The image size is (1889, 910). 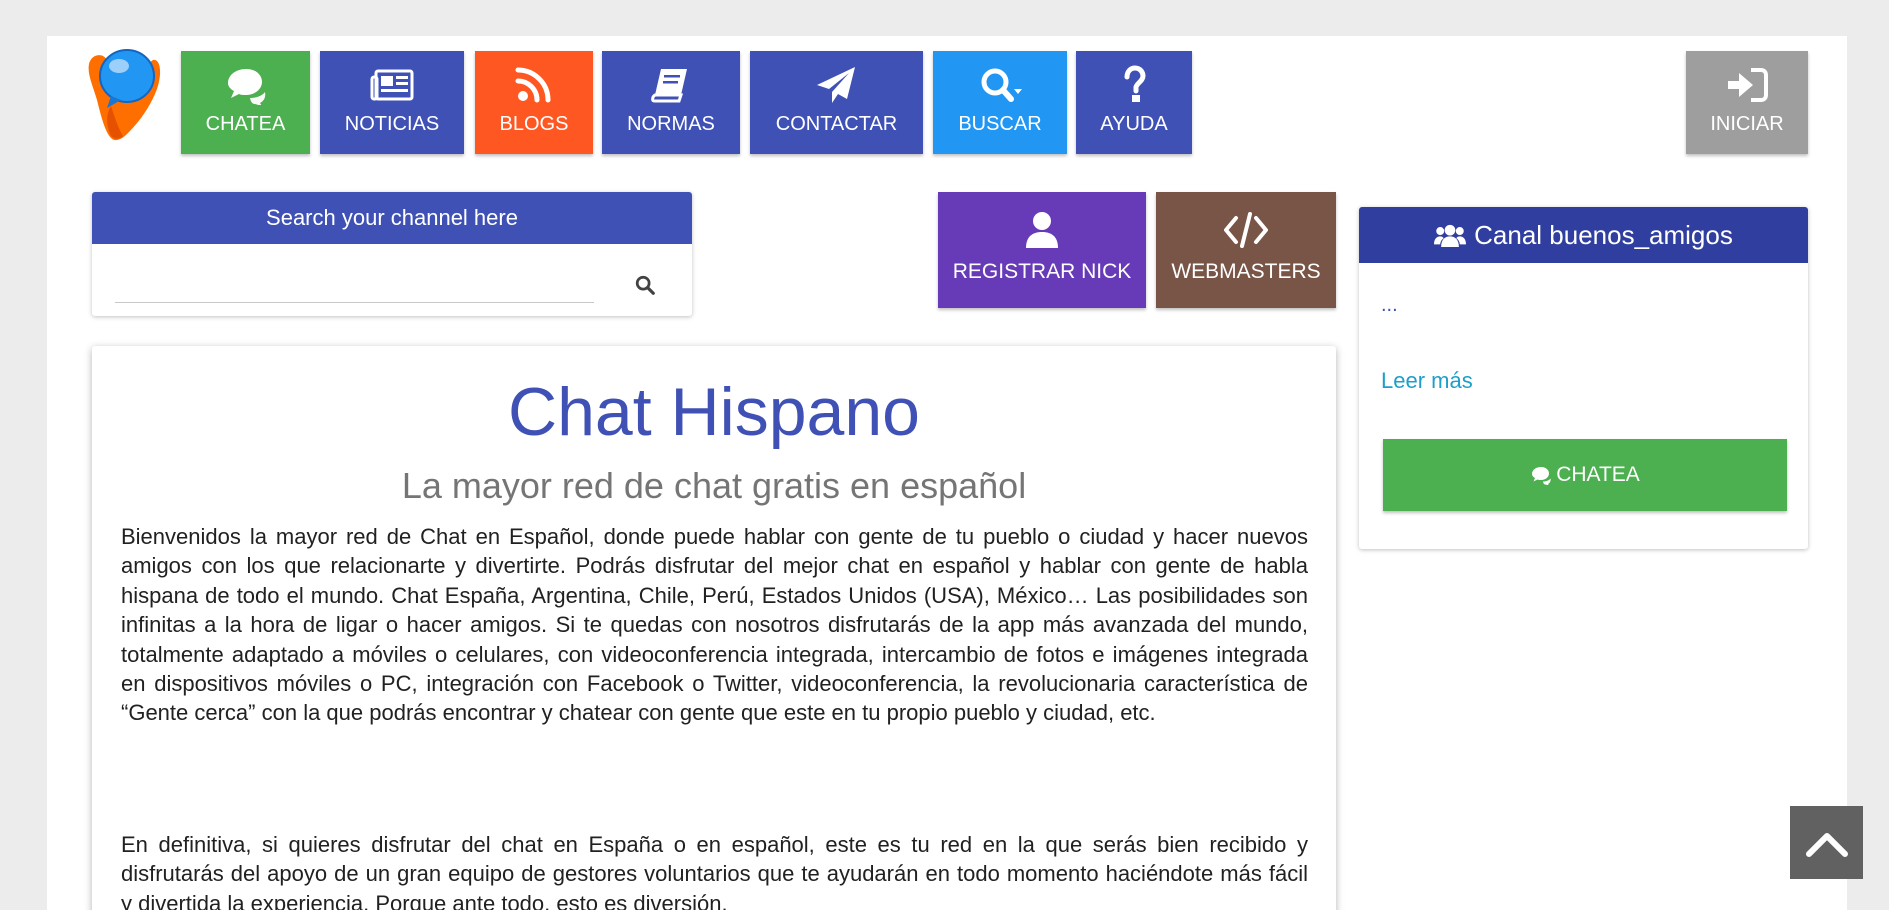 What do you see at coordinates (1583, 378) in the screenshot?
I see `channel-card: Canal buenos_amigos ... Leer más CHATEA` at bounding box center [1583, 378].